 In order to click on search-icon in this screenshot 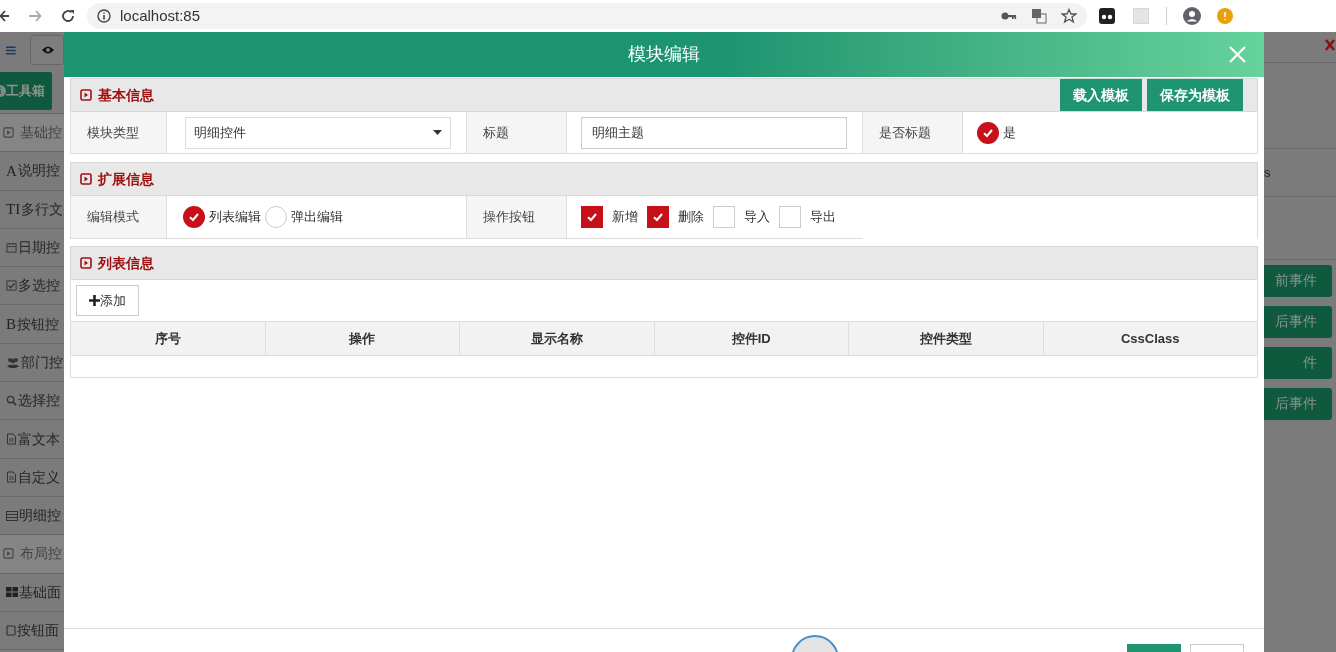, I will do `click(11, 401)`.